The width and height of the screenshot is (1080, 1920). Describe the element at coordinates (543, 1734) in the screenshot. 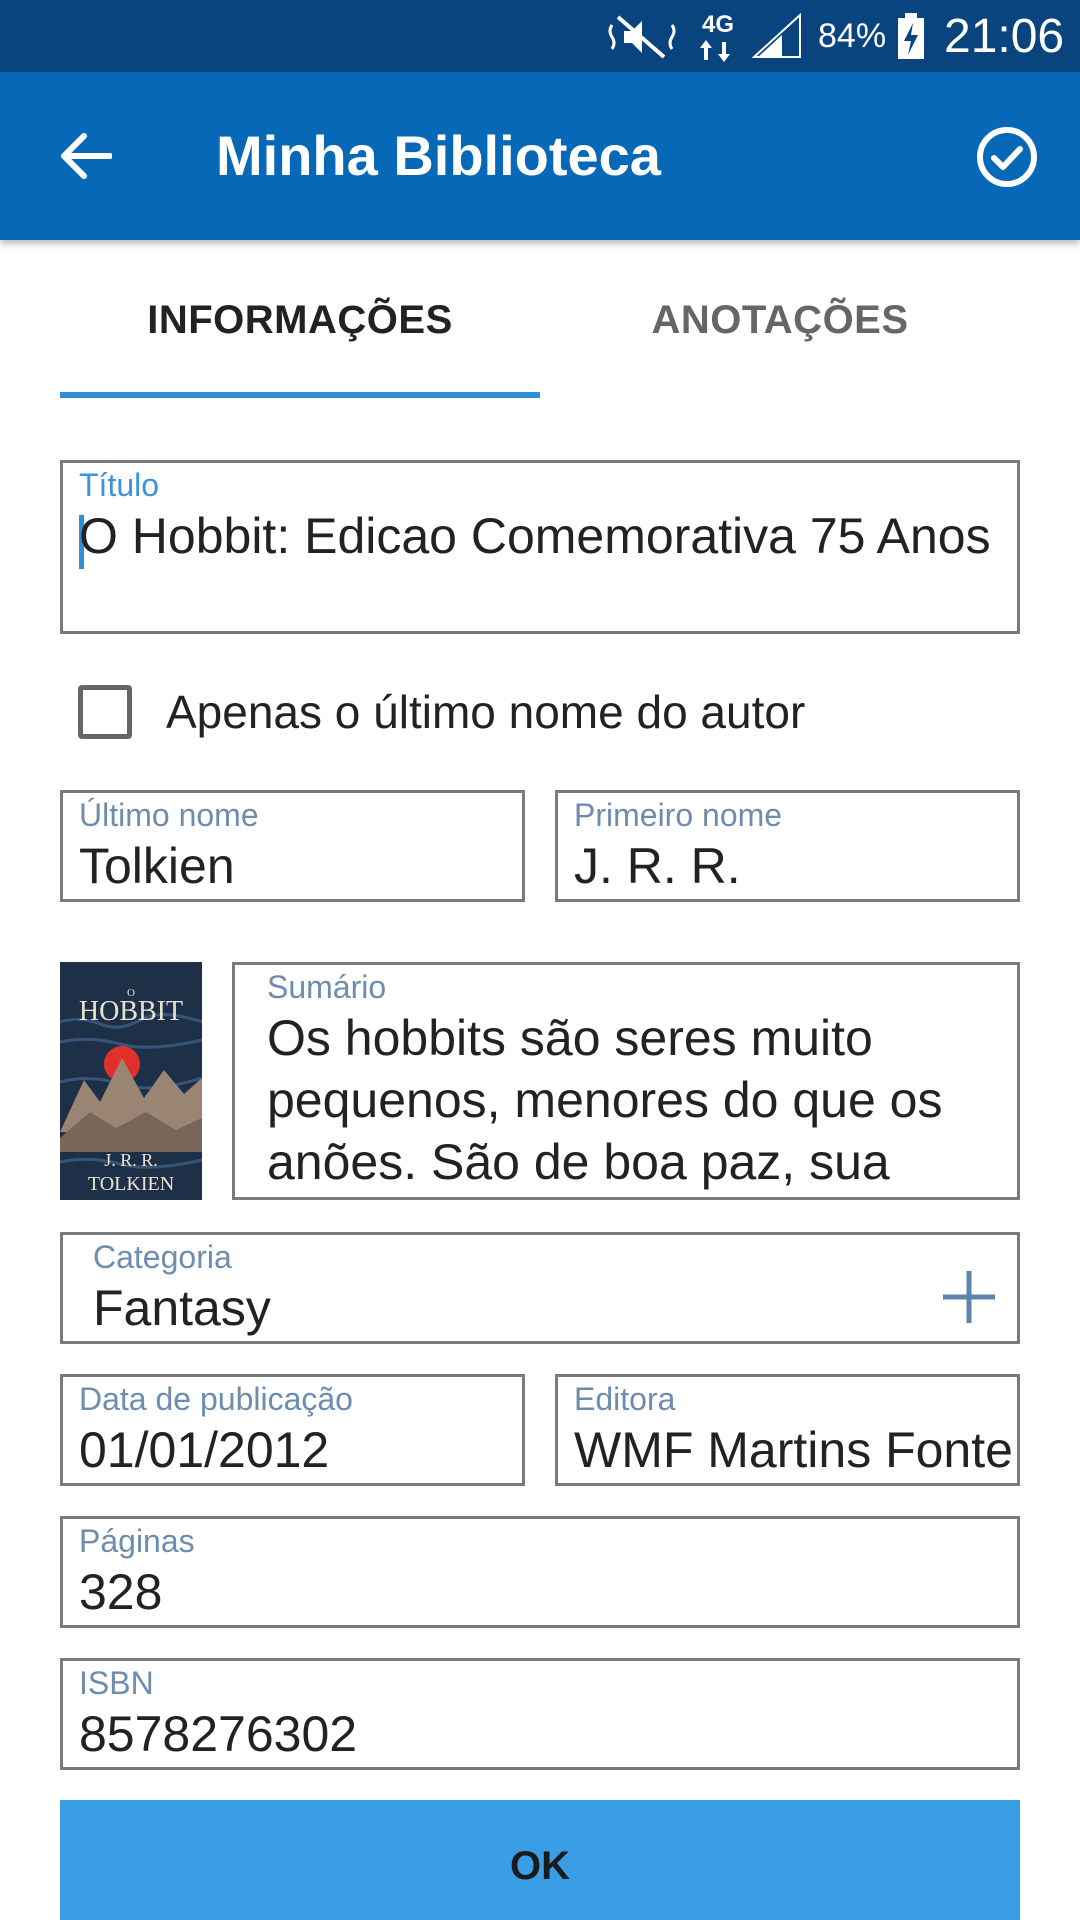

I see `isbn-input: 8578276302` at that location.